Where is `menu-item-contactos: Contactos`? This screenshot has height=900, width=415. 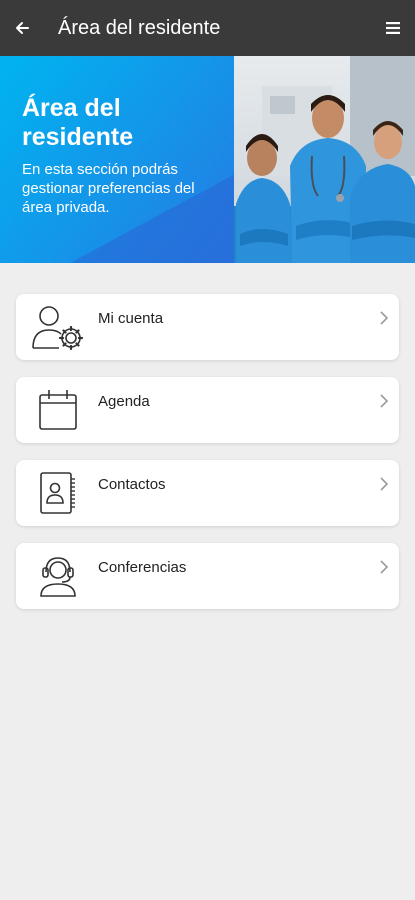
menu-item-contactos: Contactos is located at coordinates (207, 493).